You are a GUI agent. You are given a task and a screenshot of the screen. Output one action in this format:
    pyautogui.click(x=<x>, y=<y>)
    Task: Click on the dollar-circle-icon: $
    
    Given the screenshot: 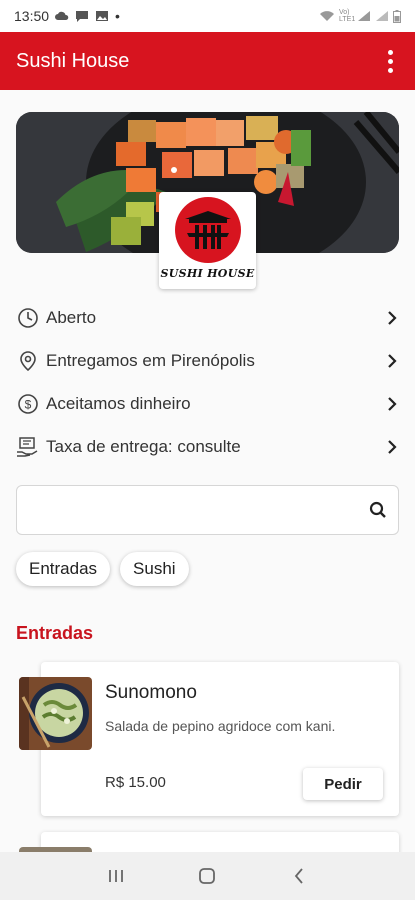 What is the action you would take?
    pyautogui.click(x=28, y=404)
    